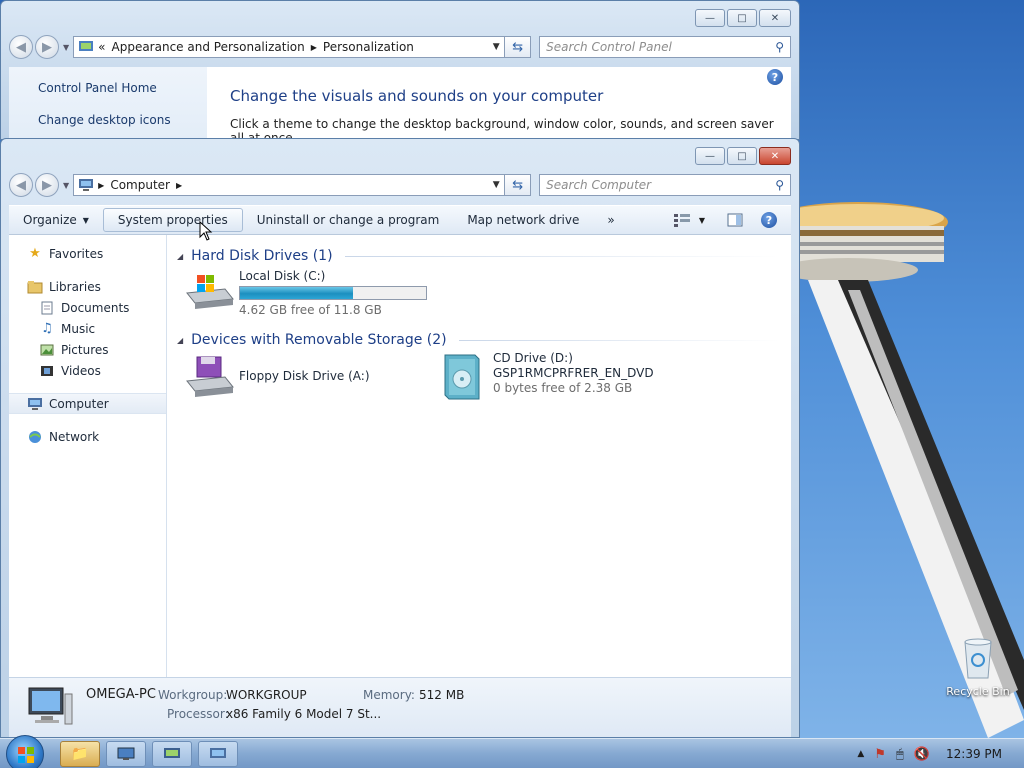 The image size is (1024, 768). Describe the element at coordinates (126, 754) in the screenshot. I see `taskbar-remote-button` at that location.